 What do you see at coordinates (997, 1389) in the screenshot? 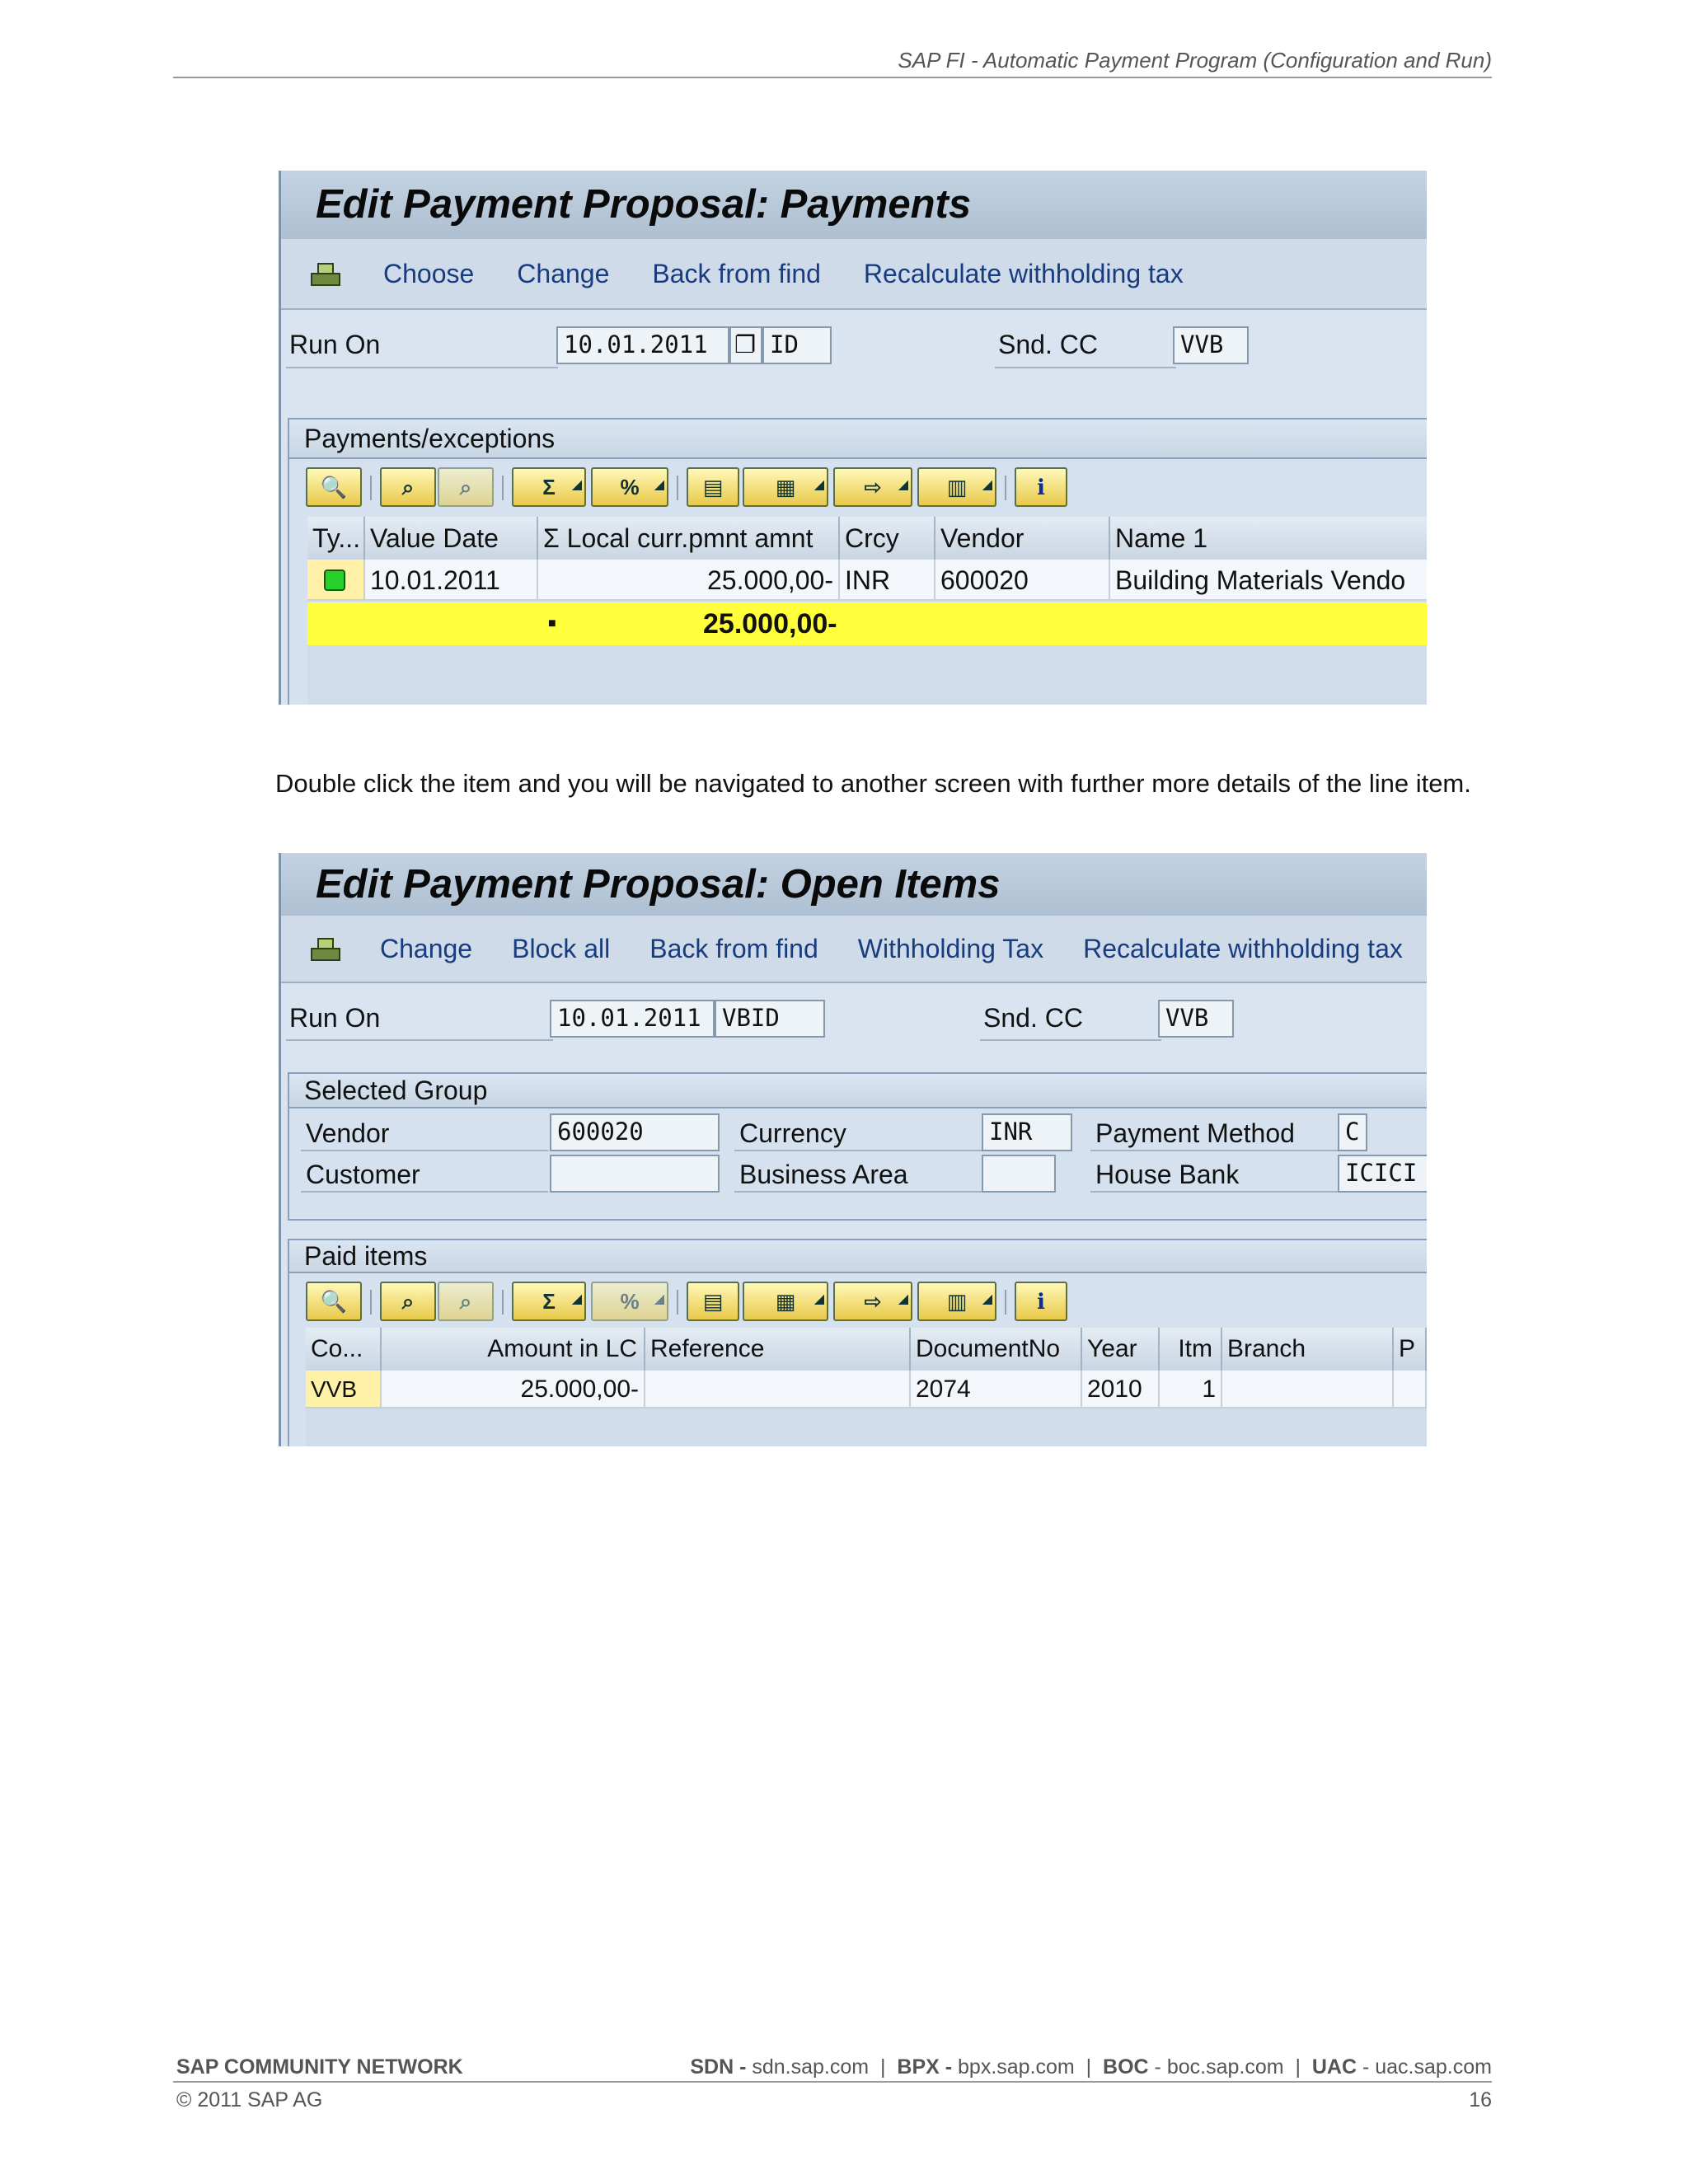
I see `document-no-cell: 2074` at bounding box center [997, 1389].